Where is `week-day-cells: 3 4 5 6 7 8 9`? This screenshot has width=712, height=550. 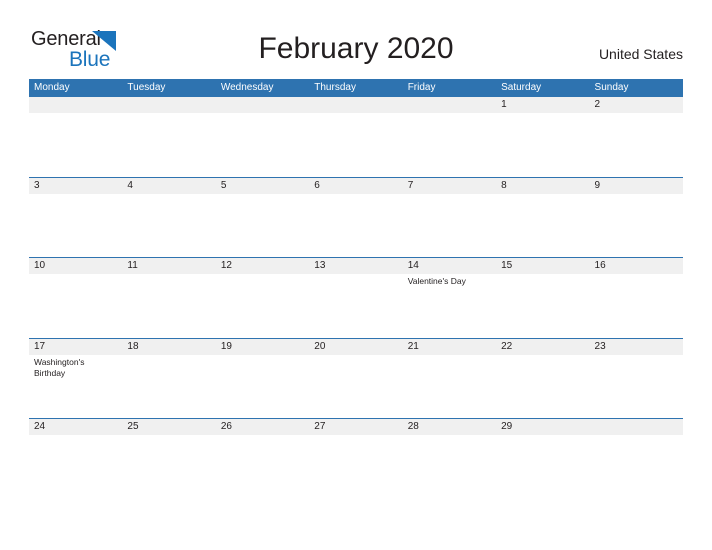 week-day-cells: 3 4 5 6 7 8 9 is located at coordinates (356, 217).